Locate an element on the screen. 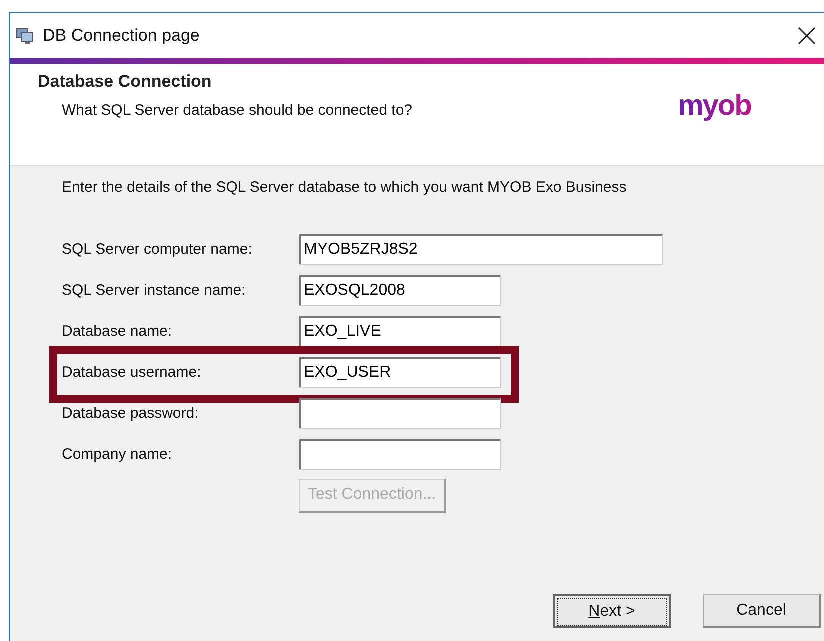 This screenshot has width=824, height=641. window-title: DB Connection page is located at coordinates (122, 36).